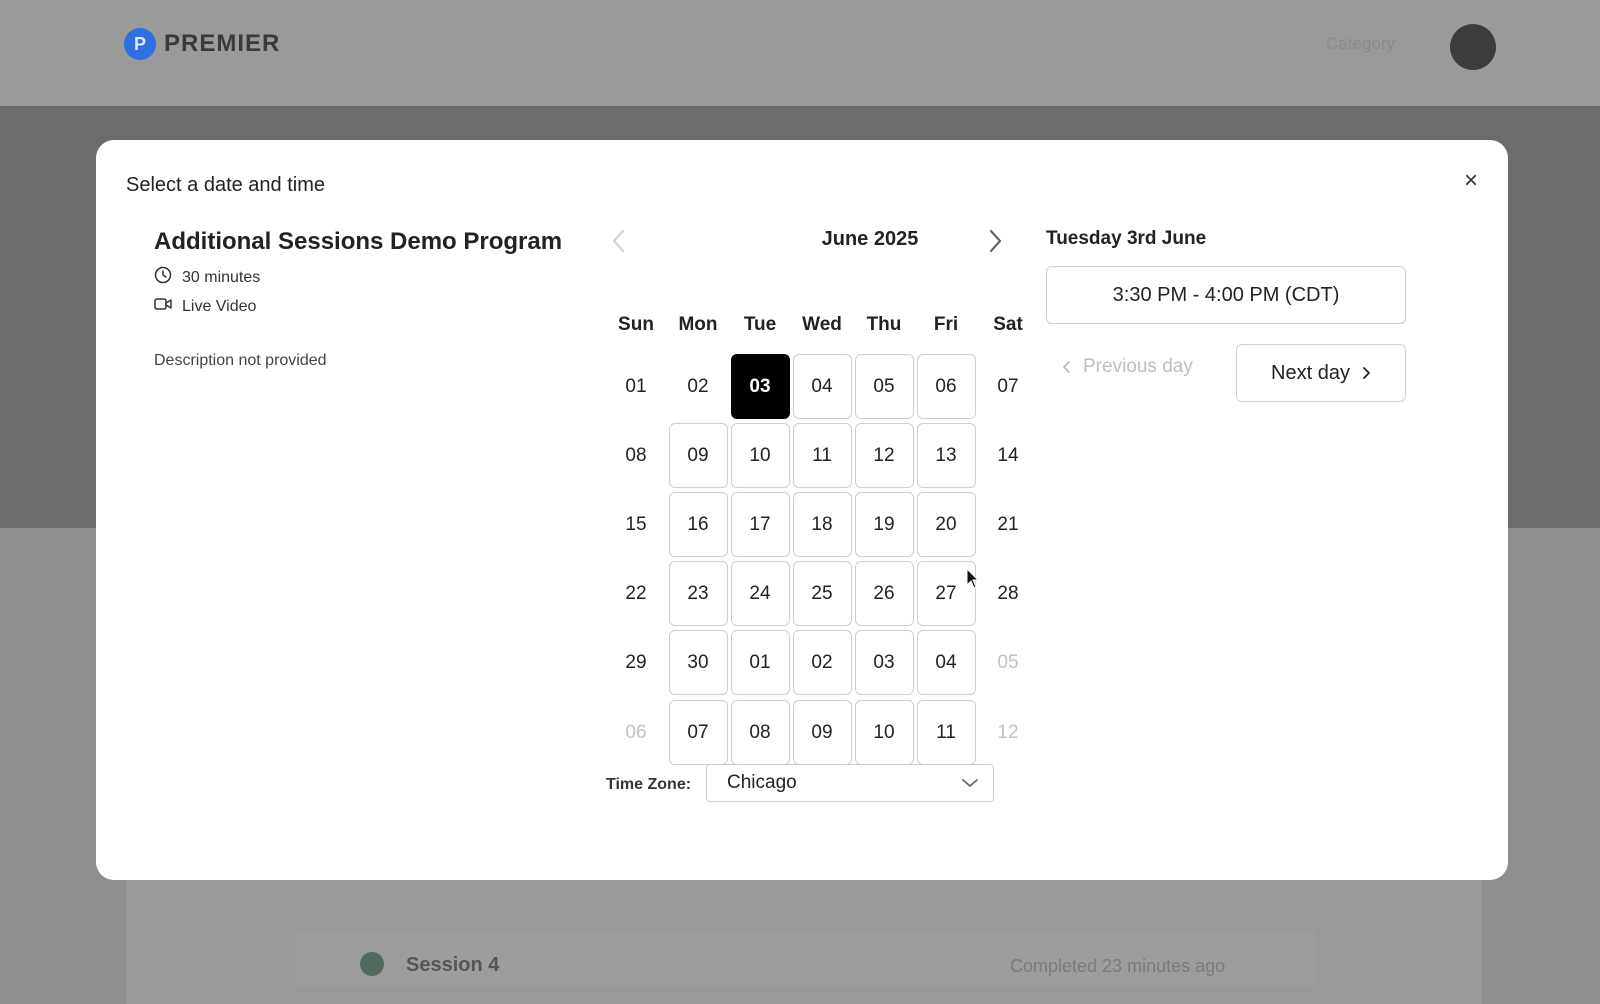 The width and height of the screenshot is (1600, 1004). Describe the element at coordinates (636, 662) in the screenshot. I see `calendar-day: 29` at that location.